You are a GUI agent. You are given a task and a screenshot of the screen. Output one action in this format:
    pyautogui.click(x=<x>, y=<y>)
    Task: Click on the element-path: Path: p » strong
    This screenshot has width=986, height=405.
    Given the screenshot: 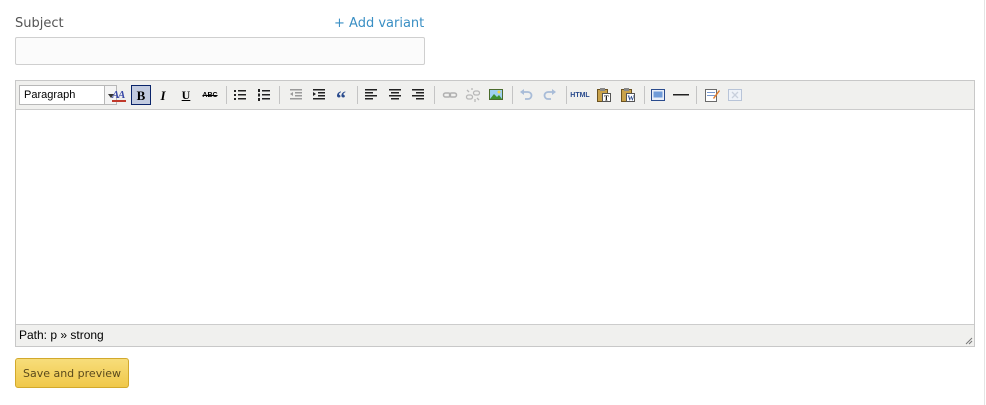 What is the action you would take?
    pyautogui.click(x=61, y=335)
    